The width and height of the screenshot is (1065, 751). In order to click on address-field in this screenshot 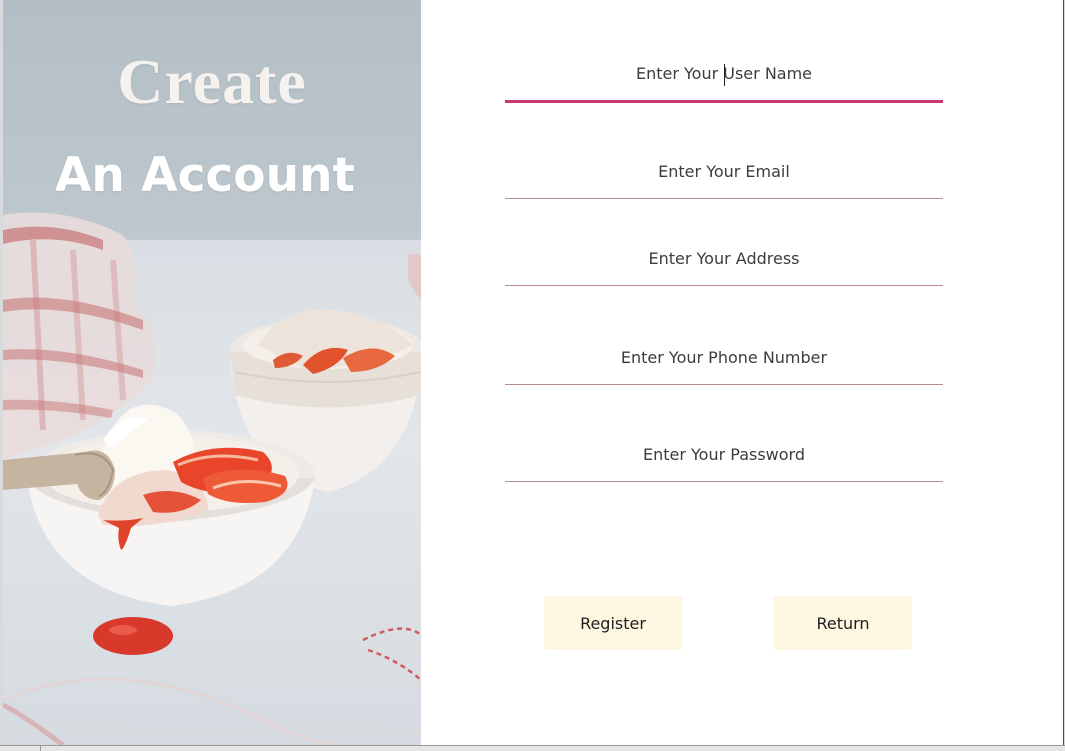, I will do `click(724, 264)`.